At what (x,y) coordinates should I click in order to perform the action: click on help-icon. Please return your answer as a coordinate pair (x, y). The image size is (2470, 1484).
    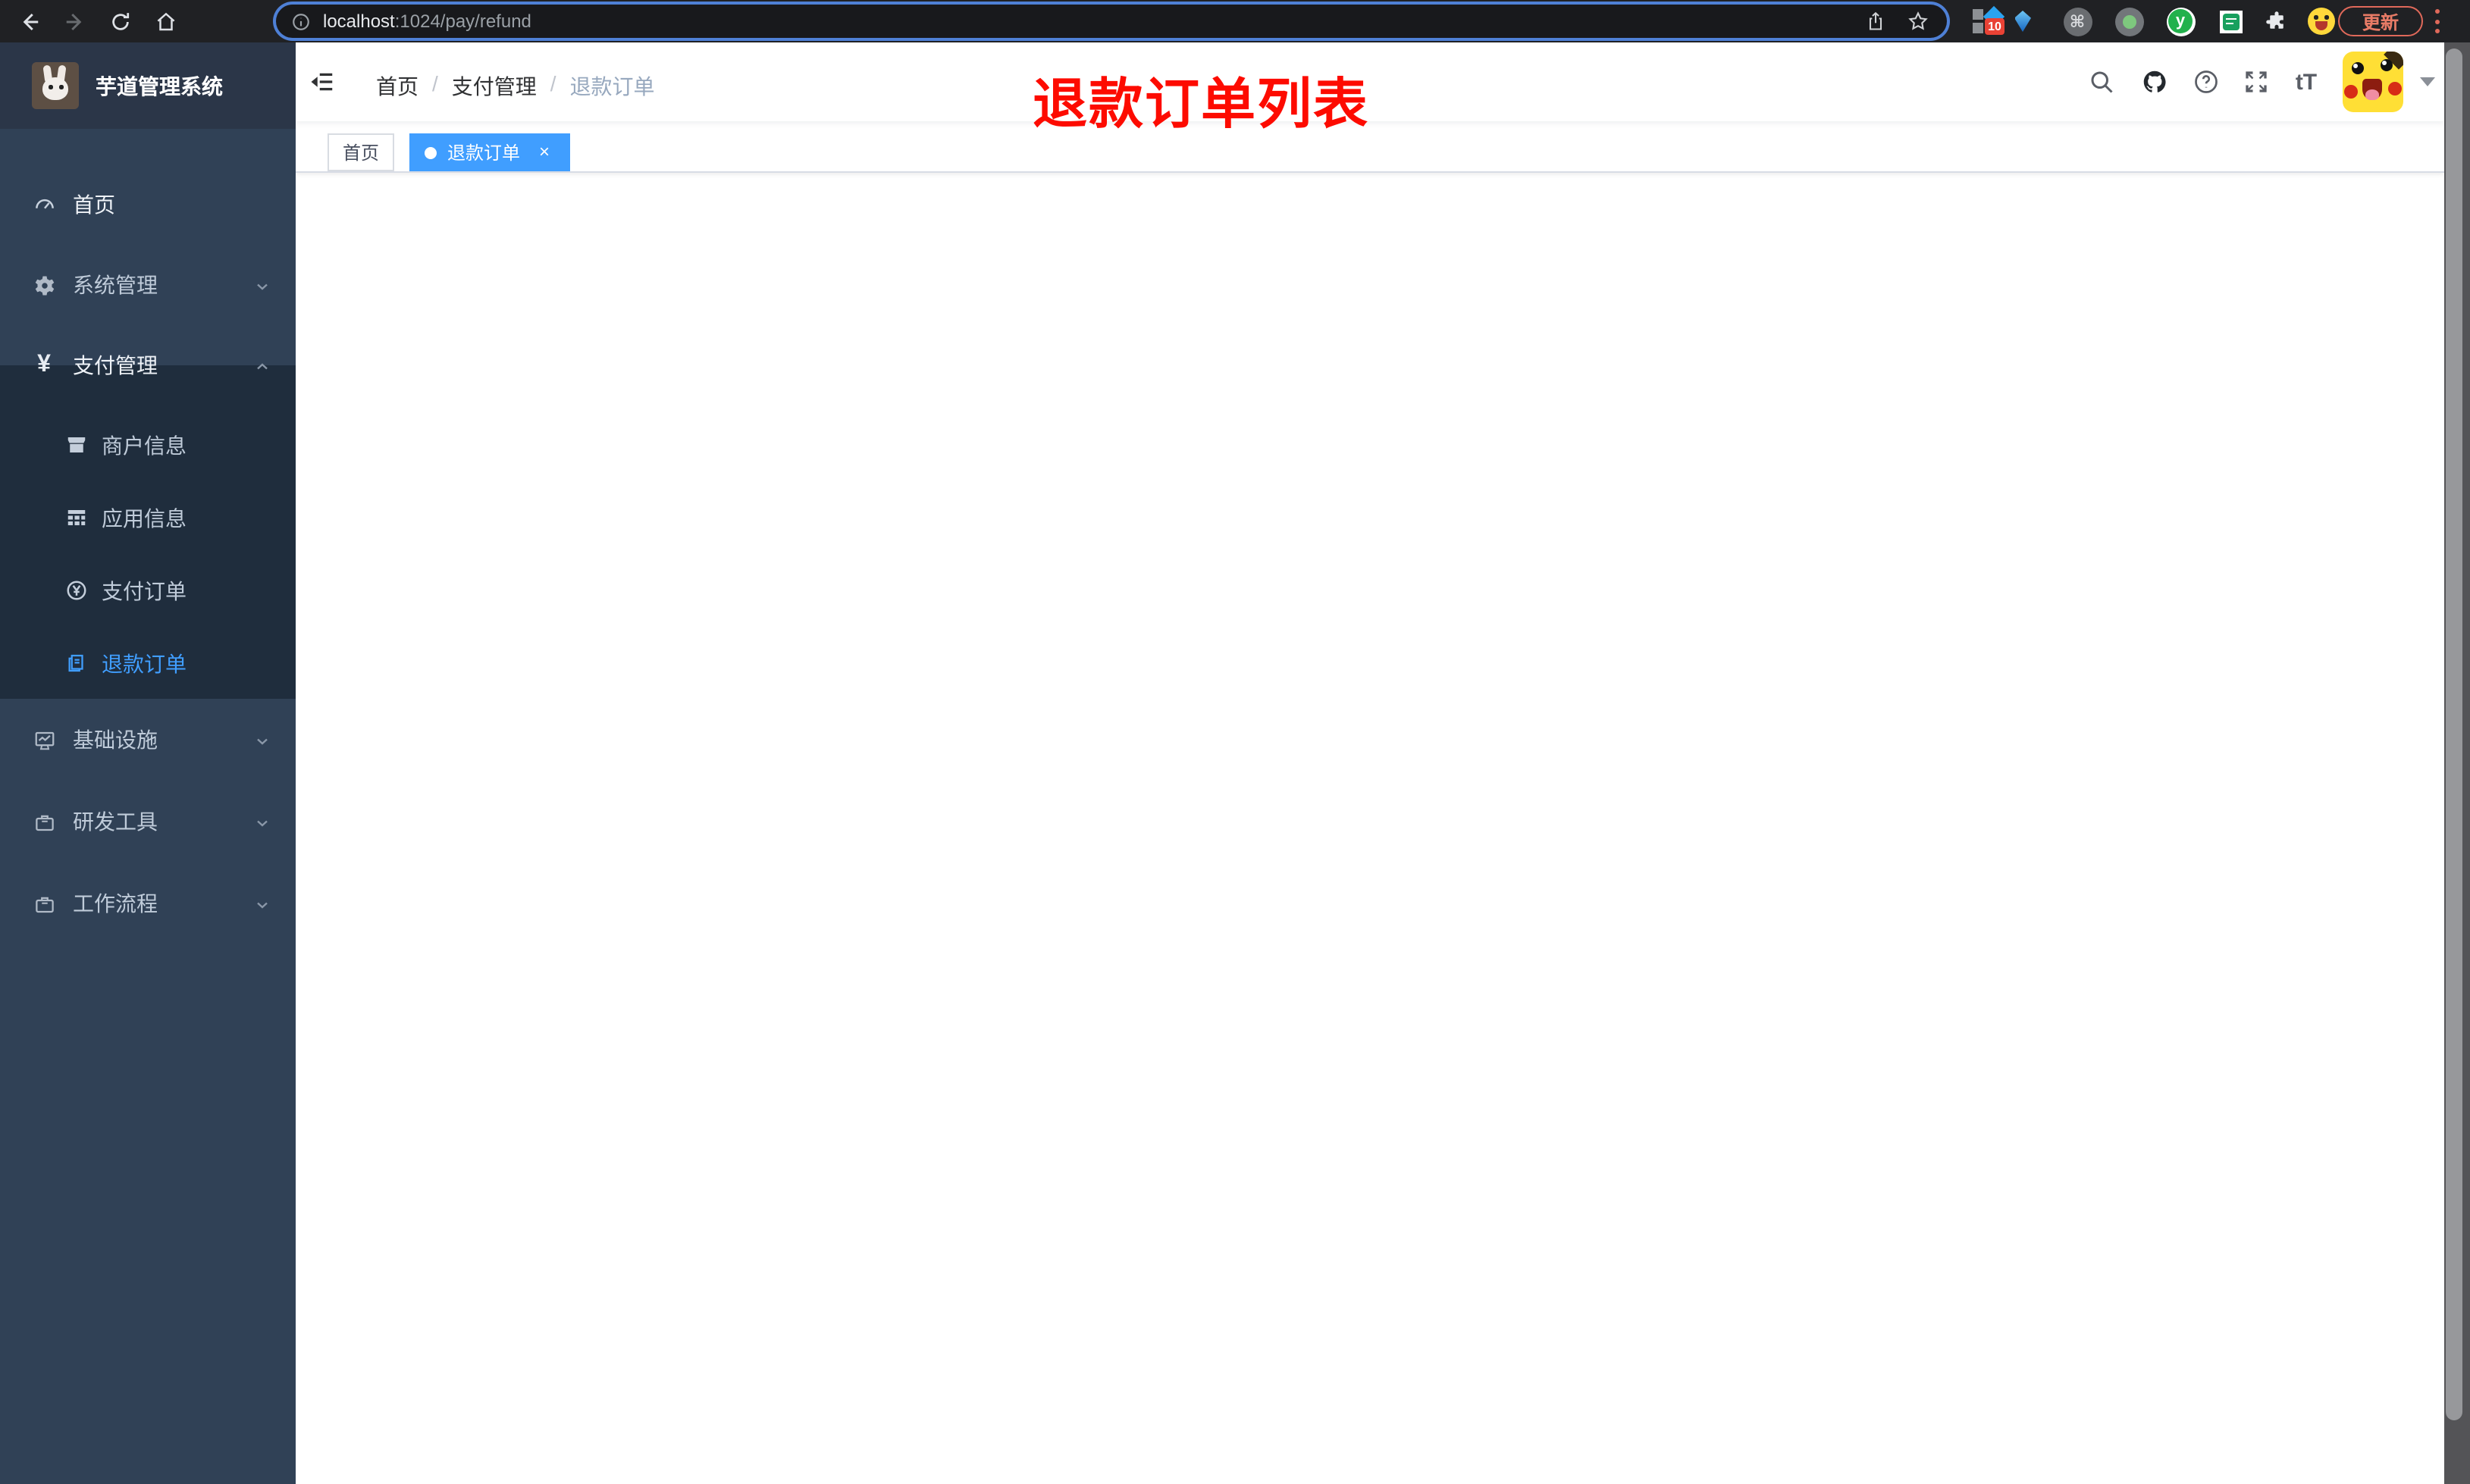
    Looking at the image, I should click on (2206, 82).